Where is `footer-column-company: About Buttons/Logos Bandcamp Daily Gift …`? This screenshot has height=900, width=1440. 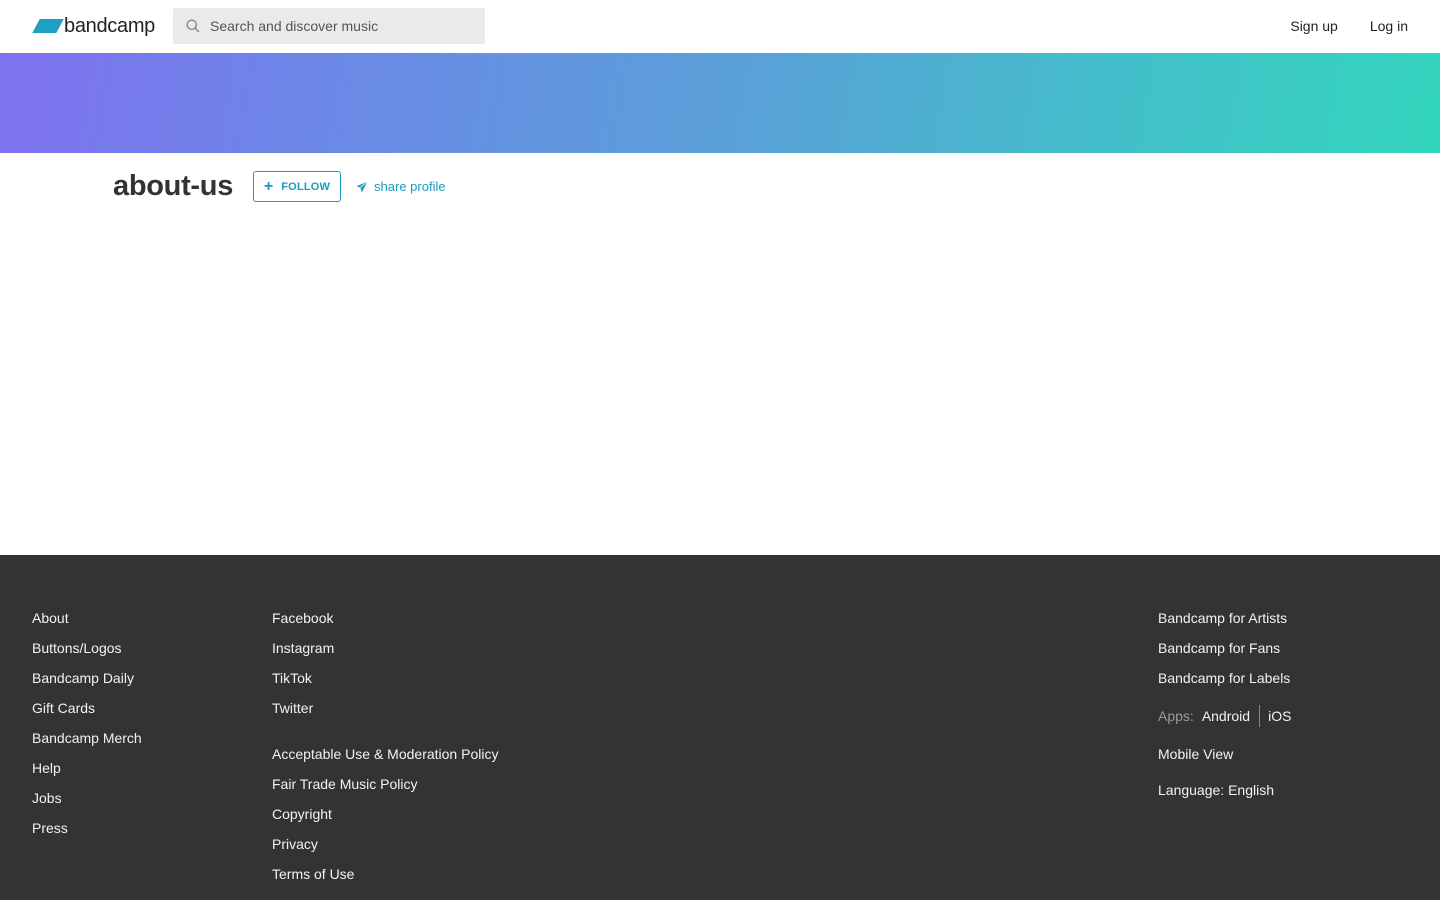 footer-column-company: About Buttons/Logos Bandcamp Daily Gift … is located at coordinates (87, 728).